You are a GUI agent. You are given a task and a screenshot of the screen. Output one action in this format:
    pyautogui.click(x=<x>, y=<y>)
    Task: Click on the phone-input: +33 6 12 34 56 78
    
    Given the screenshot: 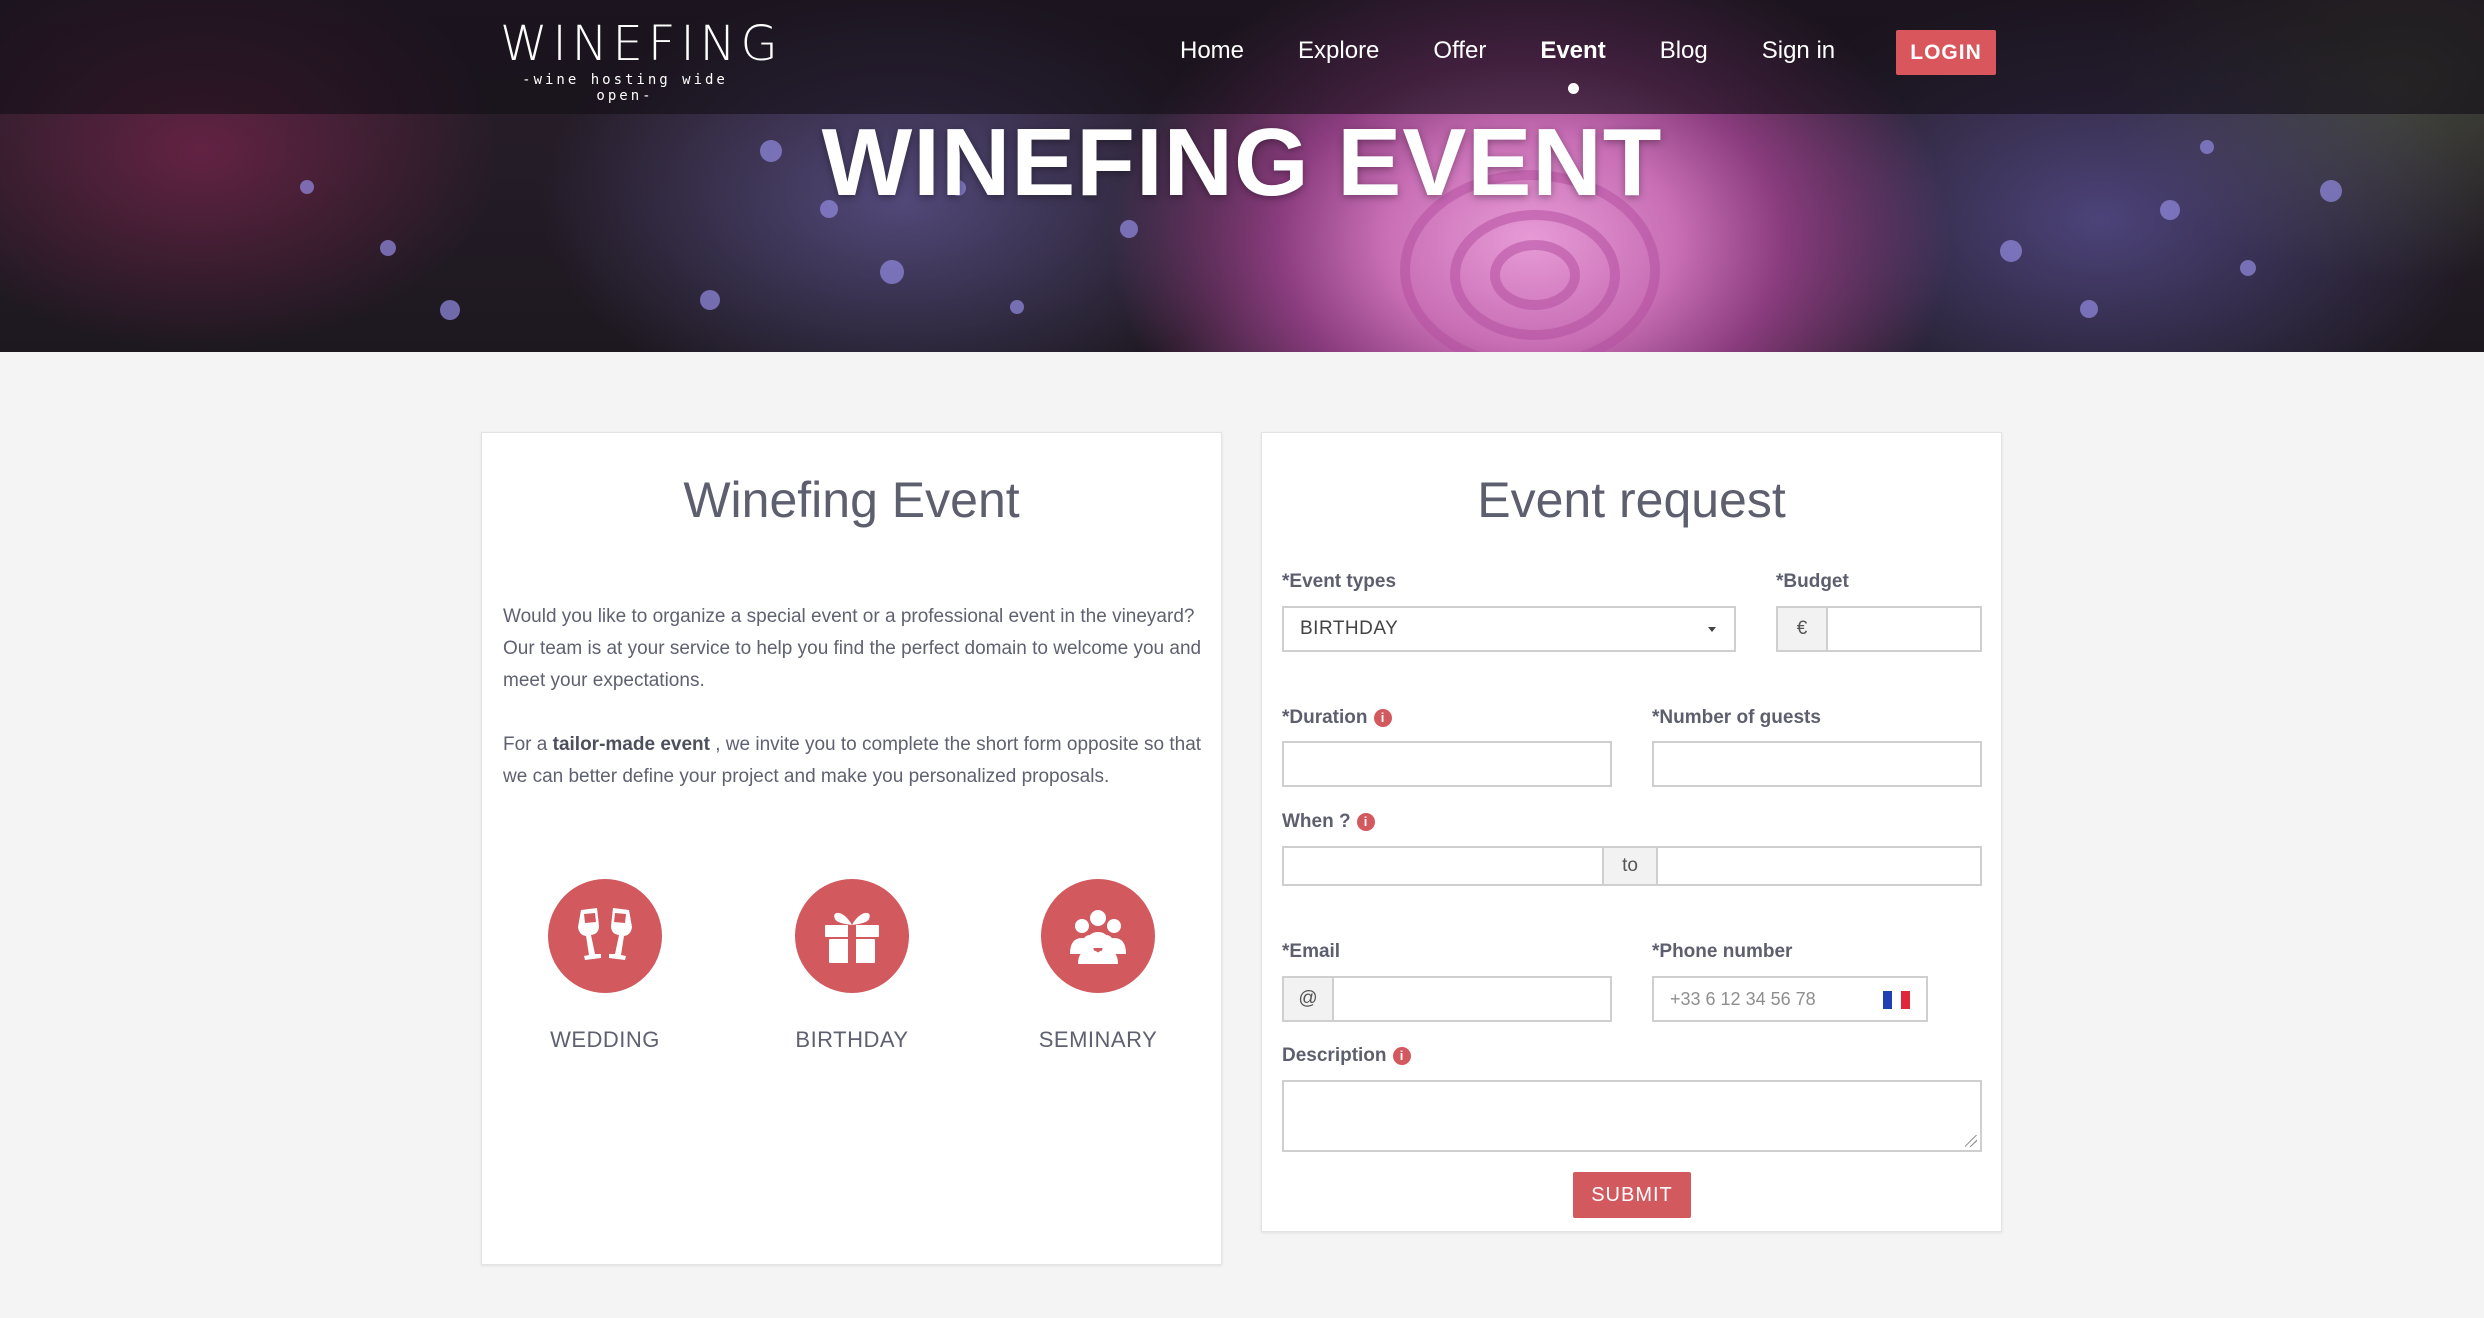 What is the action you would take?
    pyautogui.click(x=1790, y=999)
    